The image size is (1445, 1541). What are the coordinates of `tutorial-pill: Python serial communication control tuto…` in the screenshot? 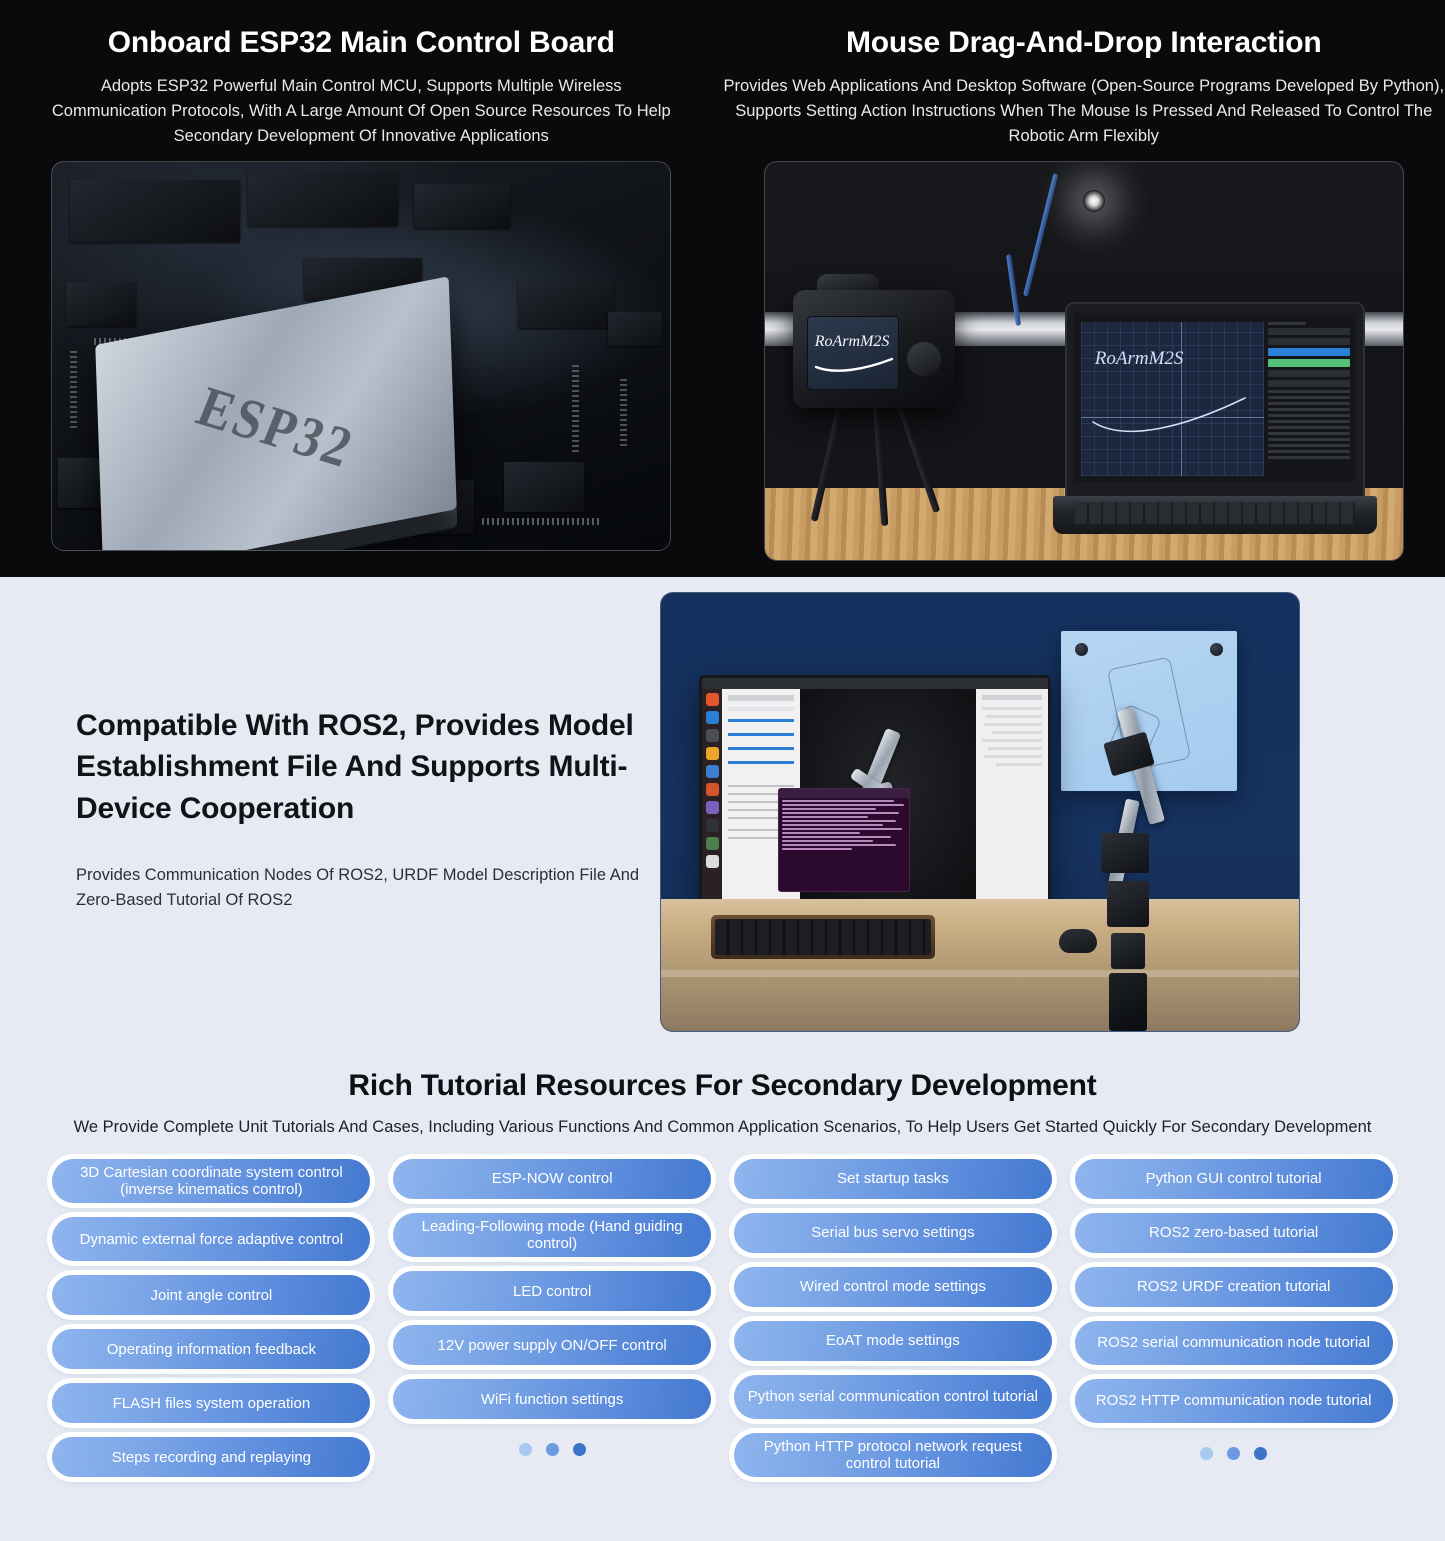 It's located at (892, 1397).